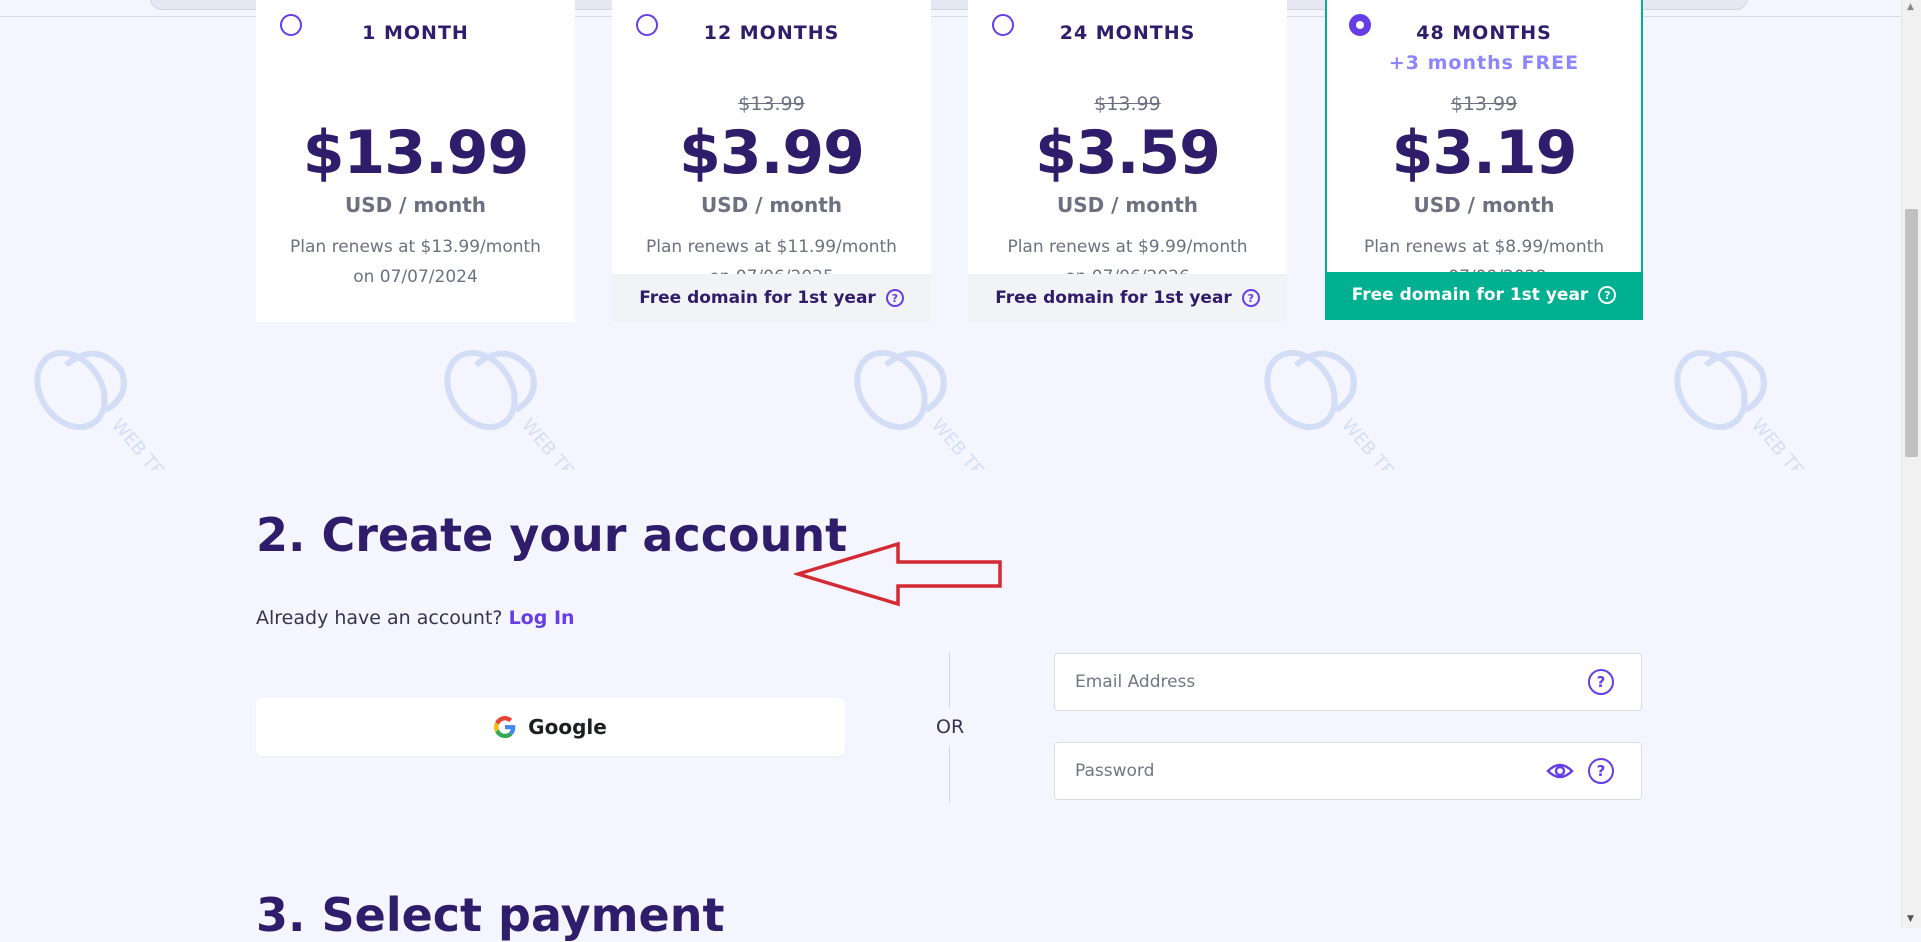 The width and height of the screenshot is (1921, 942). I want to click on scroll-down-arrow-icon: ▼, so click(1910, 919).